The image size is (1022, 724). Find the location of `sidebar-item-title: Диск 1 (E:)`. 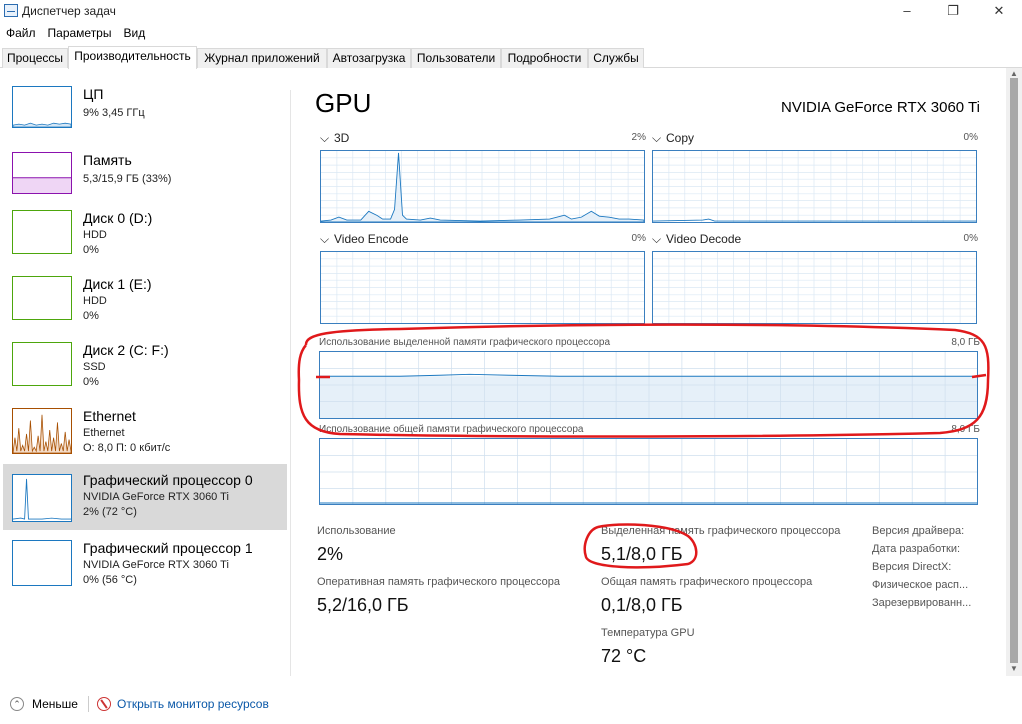

sidebar-item-title: Диск 1 (E:) is located at coordinates (117, 284).